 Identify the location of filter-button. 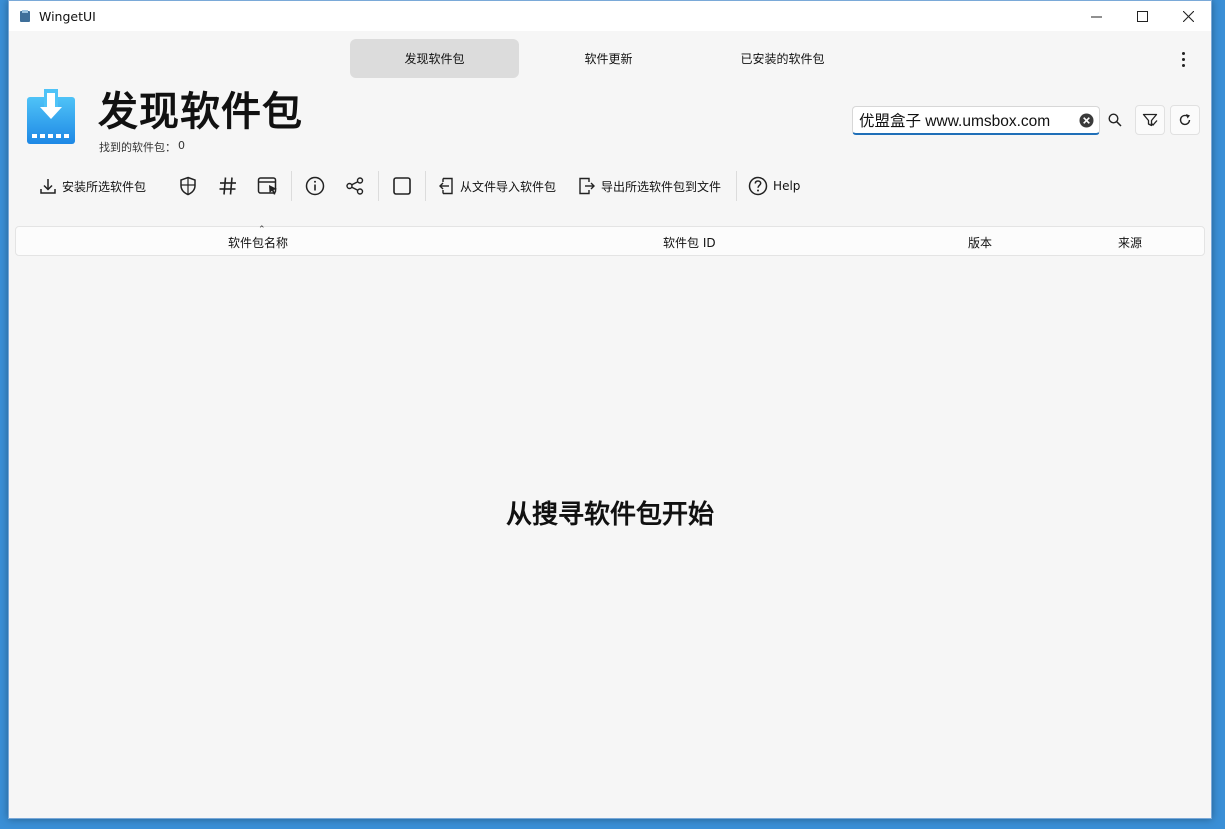
(1150, 120).